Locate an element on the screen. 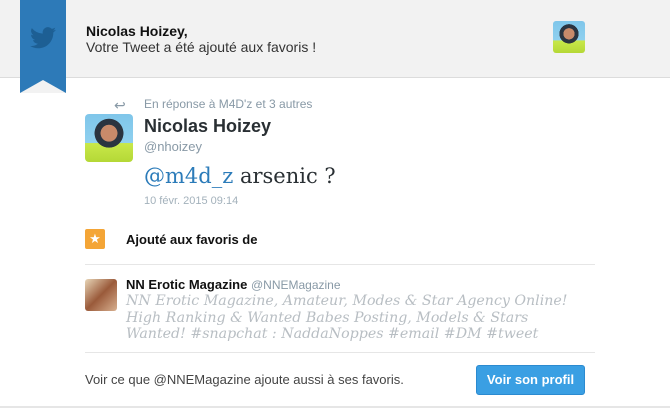 Image resolution: width=670 pixels, height=408 pixels. twitter-ribbon is located at coordinates (43, 46).